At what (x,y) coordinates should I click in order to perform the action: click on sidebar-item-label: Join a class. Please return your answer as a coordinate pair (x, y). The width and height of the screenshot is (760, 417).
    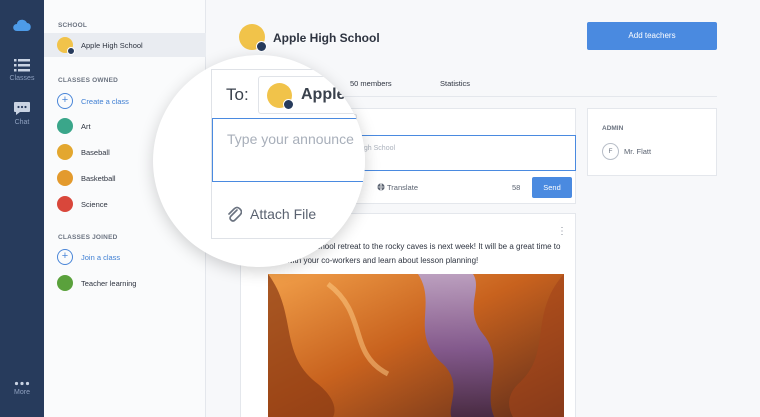
    Looking at the image, I should click on (101, 257).